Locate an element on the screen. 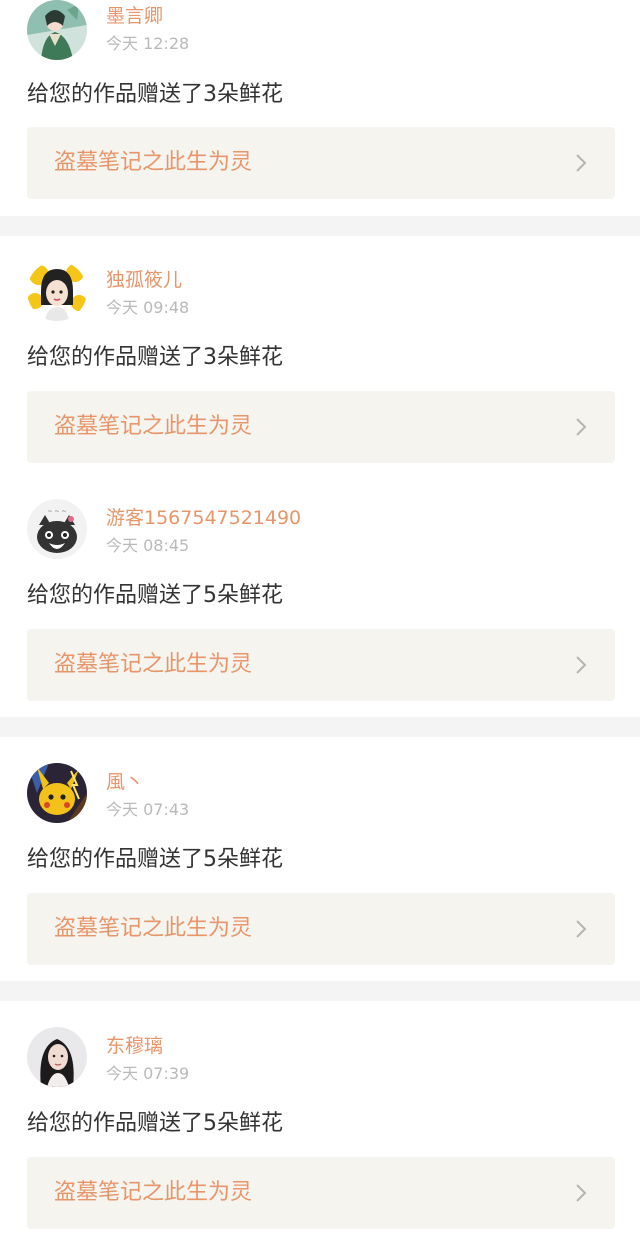 The width and height of the screenshot is (640, 1239). username: 独孤筱儿 is located at coordinates (144, 280).